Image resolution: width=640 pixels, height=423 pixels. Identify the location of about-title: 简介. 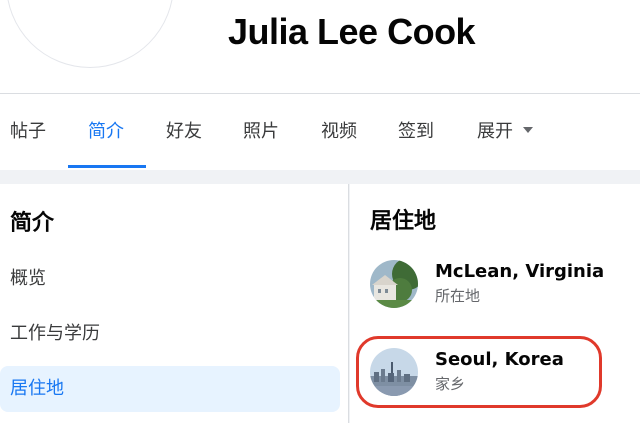
(32, 223).